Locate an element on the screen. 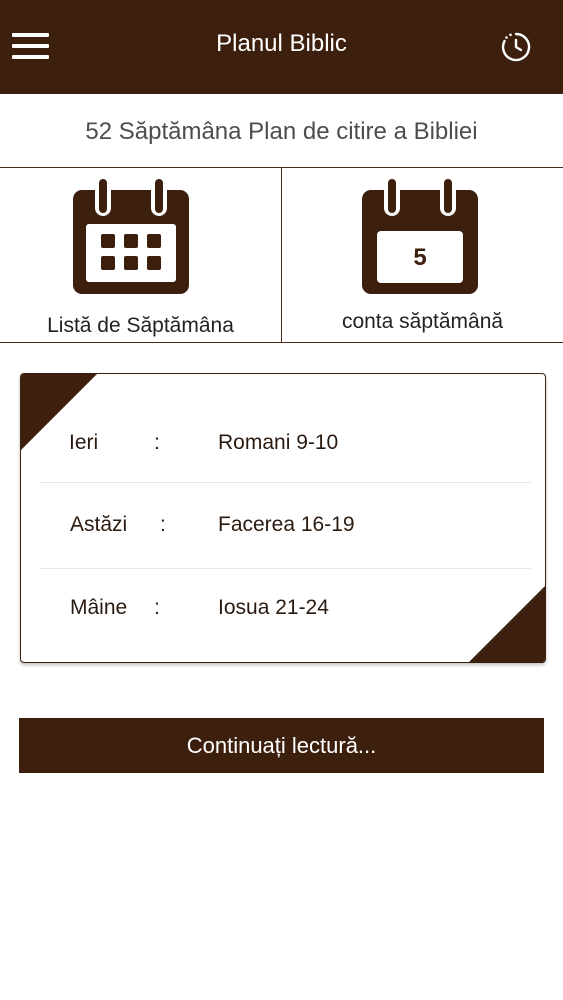  plan-title: 52 Săptămâna Plan de citire a Bibliei is located at coordinates (281, 131).